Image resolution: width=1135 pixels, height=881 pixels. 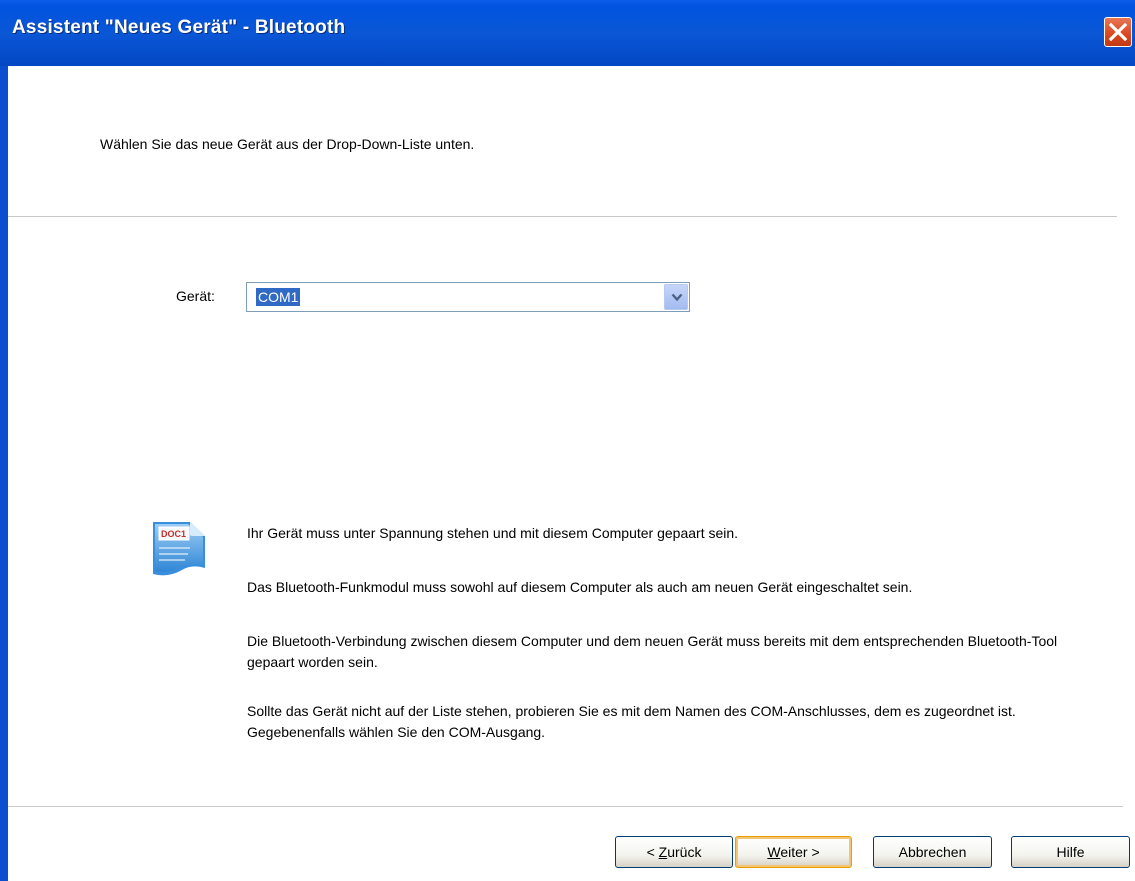 I want to click on device-dropdown: COM1, so click(x=468, y=297).